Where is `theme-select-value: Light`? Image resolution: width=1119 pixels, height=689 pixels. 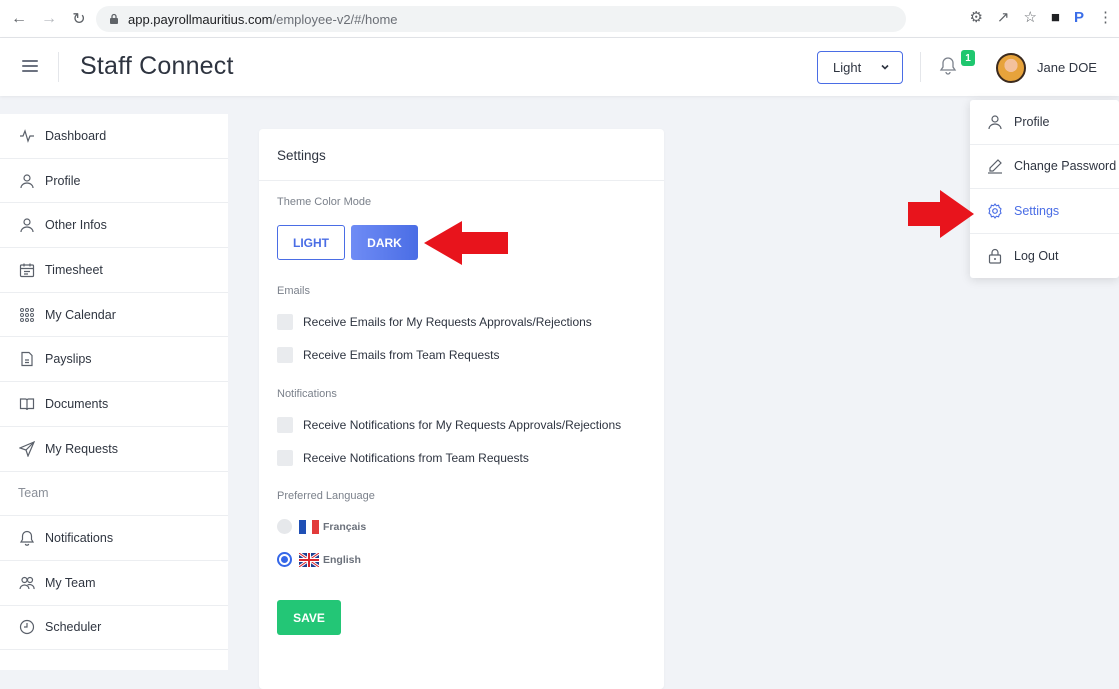
theme-select-value: Light is located at coordinates (847, 67).